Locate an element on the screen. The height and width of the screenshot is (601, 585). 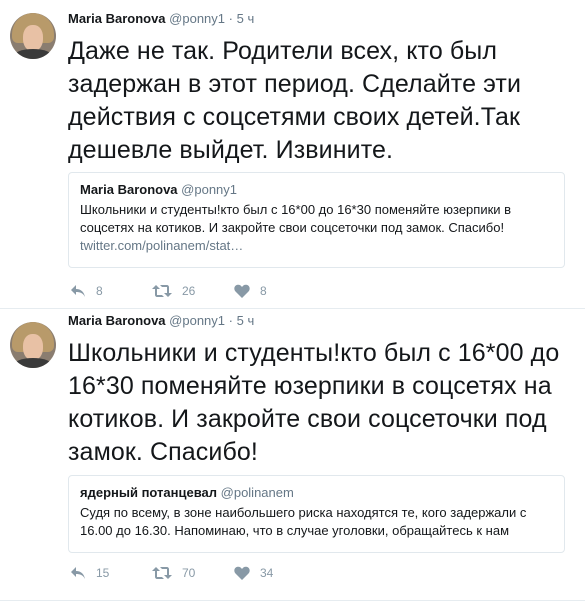
tweet-actions: 15 70 34 is located at coordinates (193, 573).